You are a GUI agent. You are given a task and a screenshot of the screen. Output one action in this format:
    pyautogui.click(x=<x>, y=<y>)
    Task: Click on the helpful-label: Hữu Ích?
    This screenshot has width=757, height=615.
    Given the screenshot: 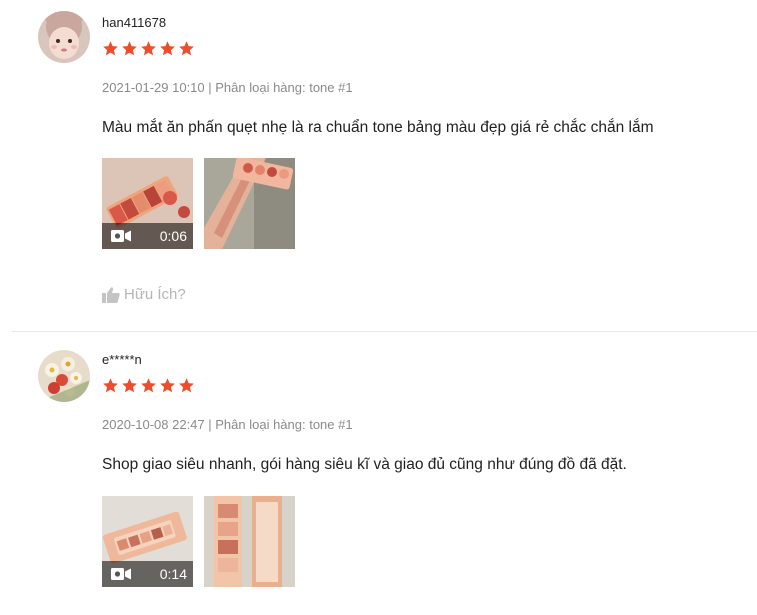 What is the action you would take?
    pyautogui.click(x=155, y=294)
    